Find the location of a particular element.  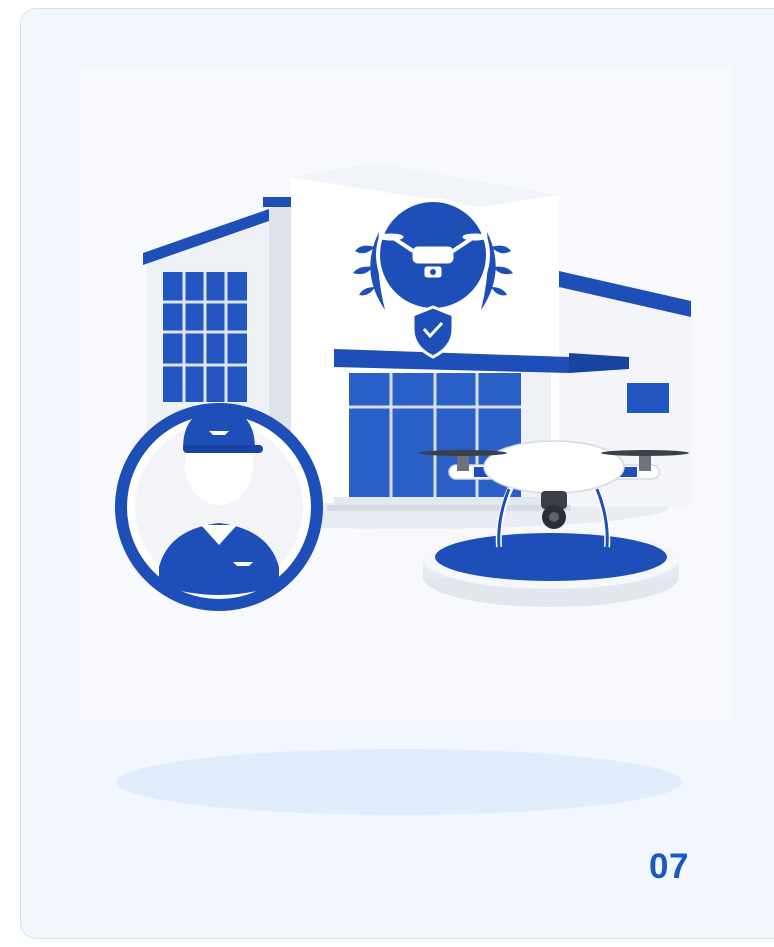

pilot-avatar-icon is located at coordinates (219, 507).